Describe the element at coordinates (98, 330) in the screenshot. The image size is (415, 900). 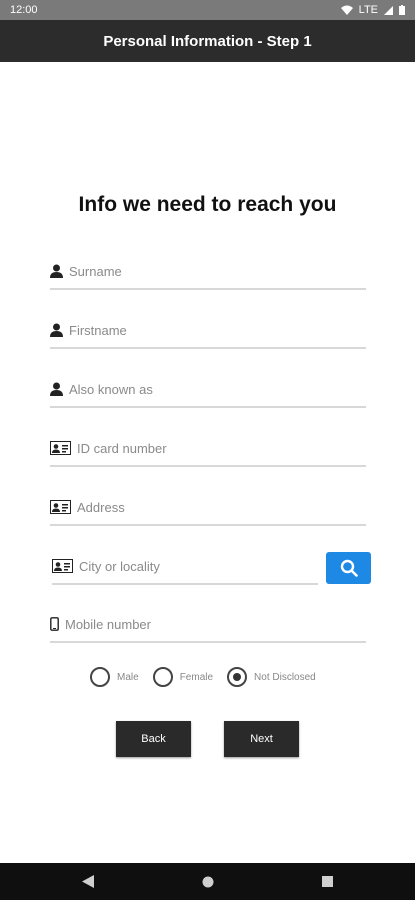
I see `firstname-placeholder: Firstname` at that location.